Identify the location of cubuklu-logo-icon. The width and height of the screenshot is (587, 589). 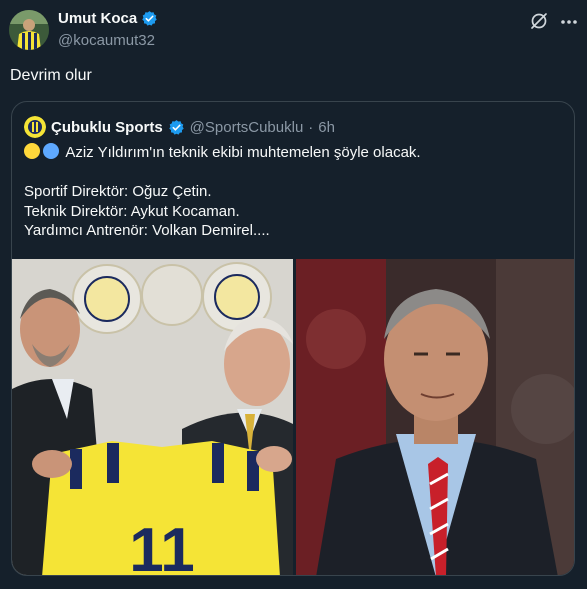
(35, 127).